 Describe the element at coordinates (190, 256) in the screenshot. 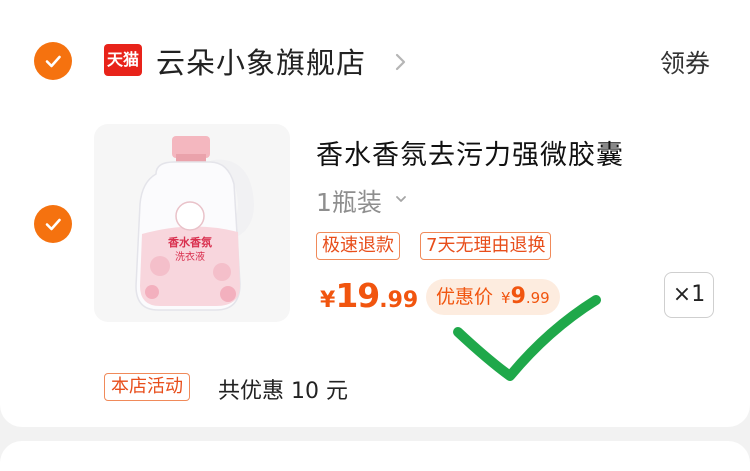

I see `bottle-label-line2: 洗衣液` at that location.